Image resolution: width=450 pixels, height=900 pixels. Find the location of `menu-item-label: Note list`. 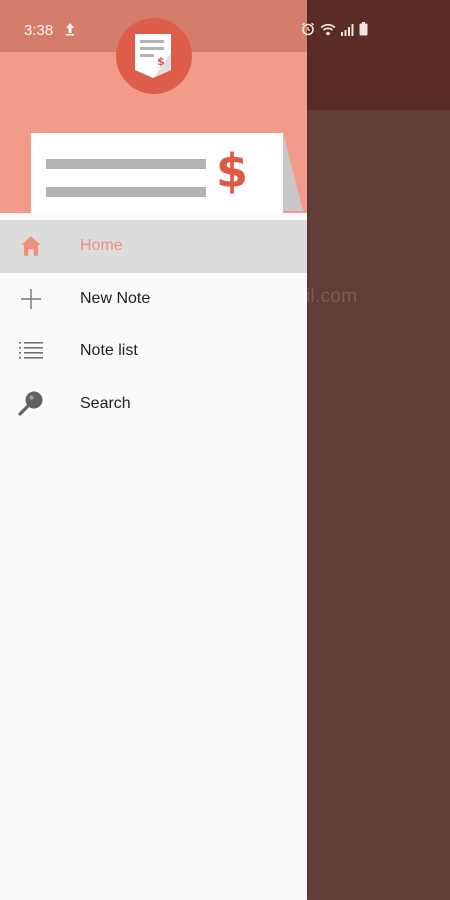

menu-item-label: Note list is located at coordinates (109, 351).